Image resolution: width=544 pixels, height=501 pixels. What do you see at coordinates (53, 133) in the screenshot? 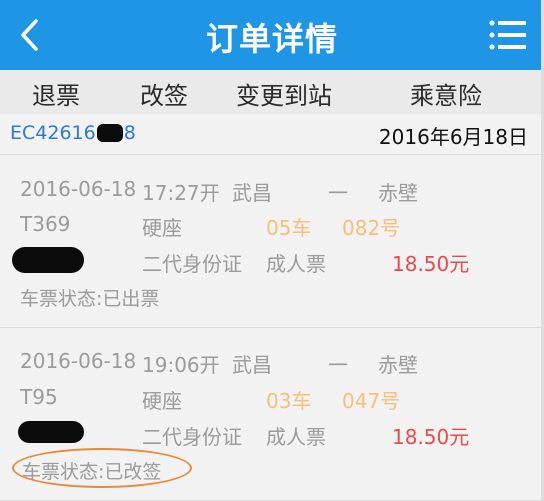
I see `order-number-start: EC42616` at bounding box center [53, 133].